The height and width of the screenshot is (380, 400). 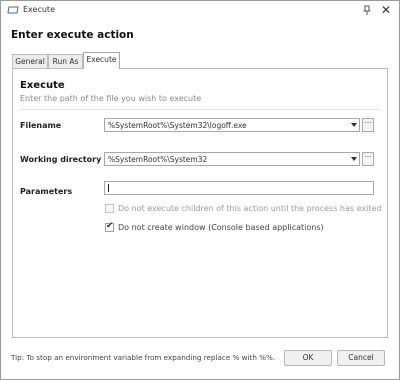 What do you see at coordinates (101, 60) in the screenshot?
I see `tab-execute: Execute` at bounding box center [101, 60].